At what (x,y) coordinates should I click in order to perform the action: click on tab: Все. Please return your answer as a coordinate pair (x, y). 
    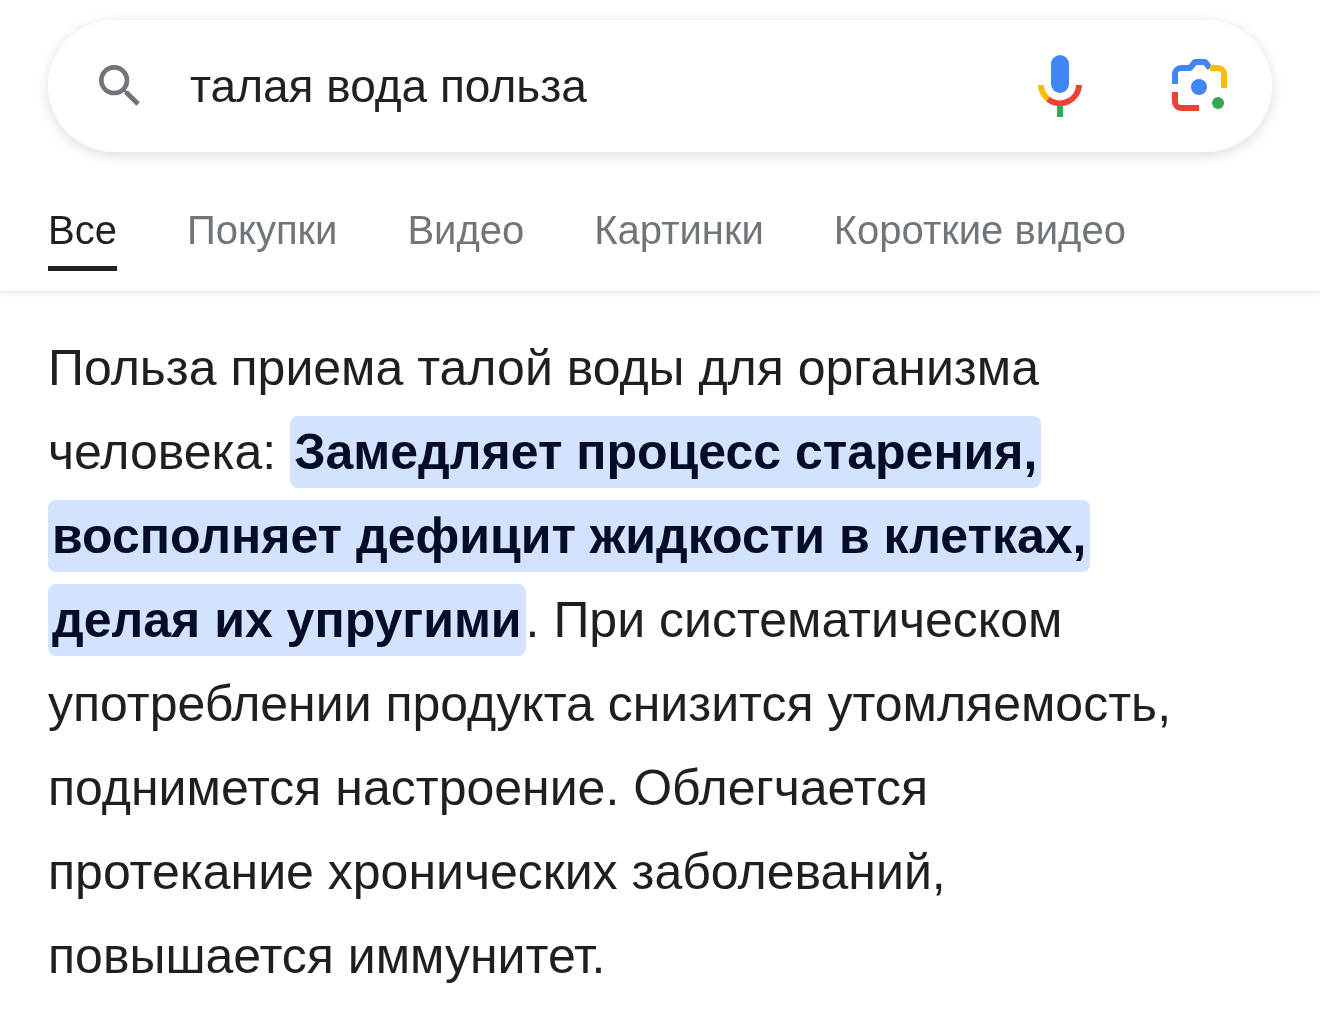
    Looking at the image, I should click on (82, 233).